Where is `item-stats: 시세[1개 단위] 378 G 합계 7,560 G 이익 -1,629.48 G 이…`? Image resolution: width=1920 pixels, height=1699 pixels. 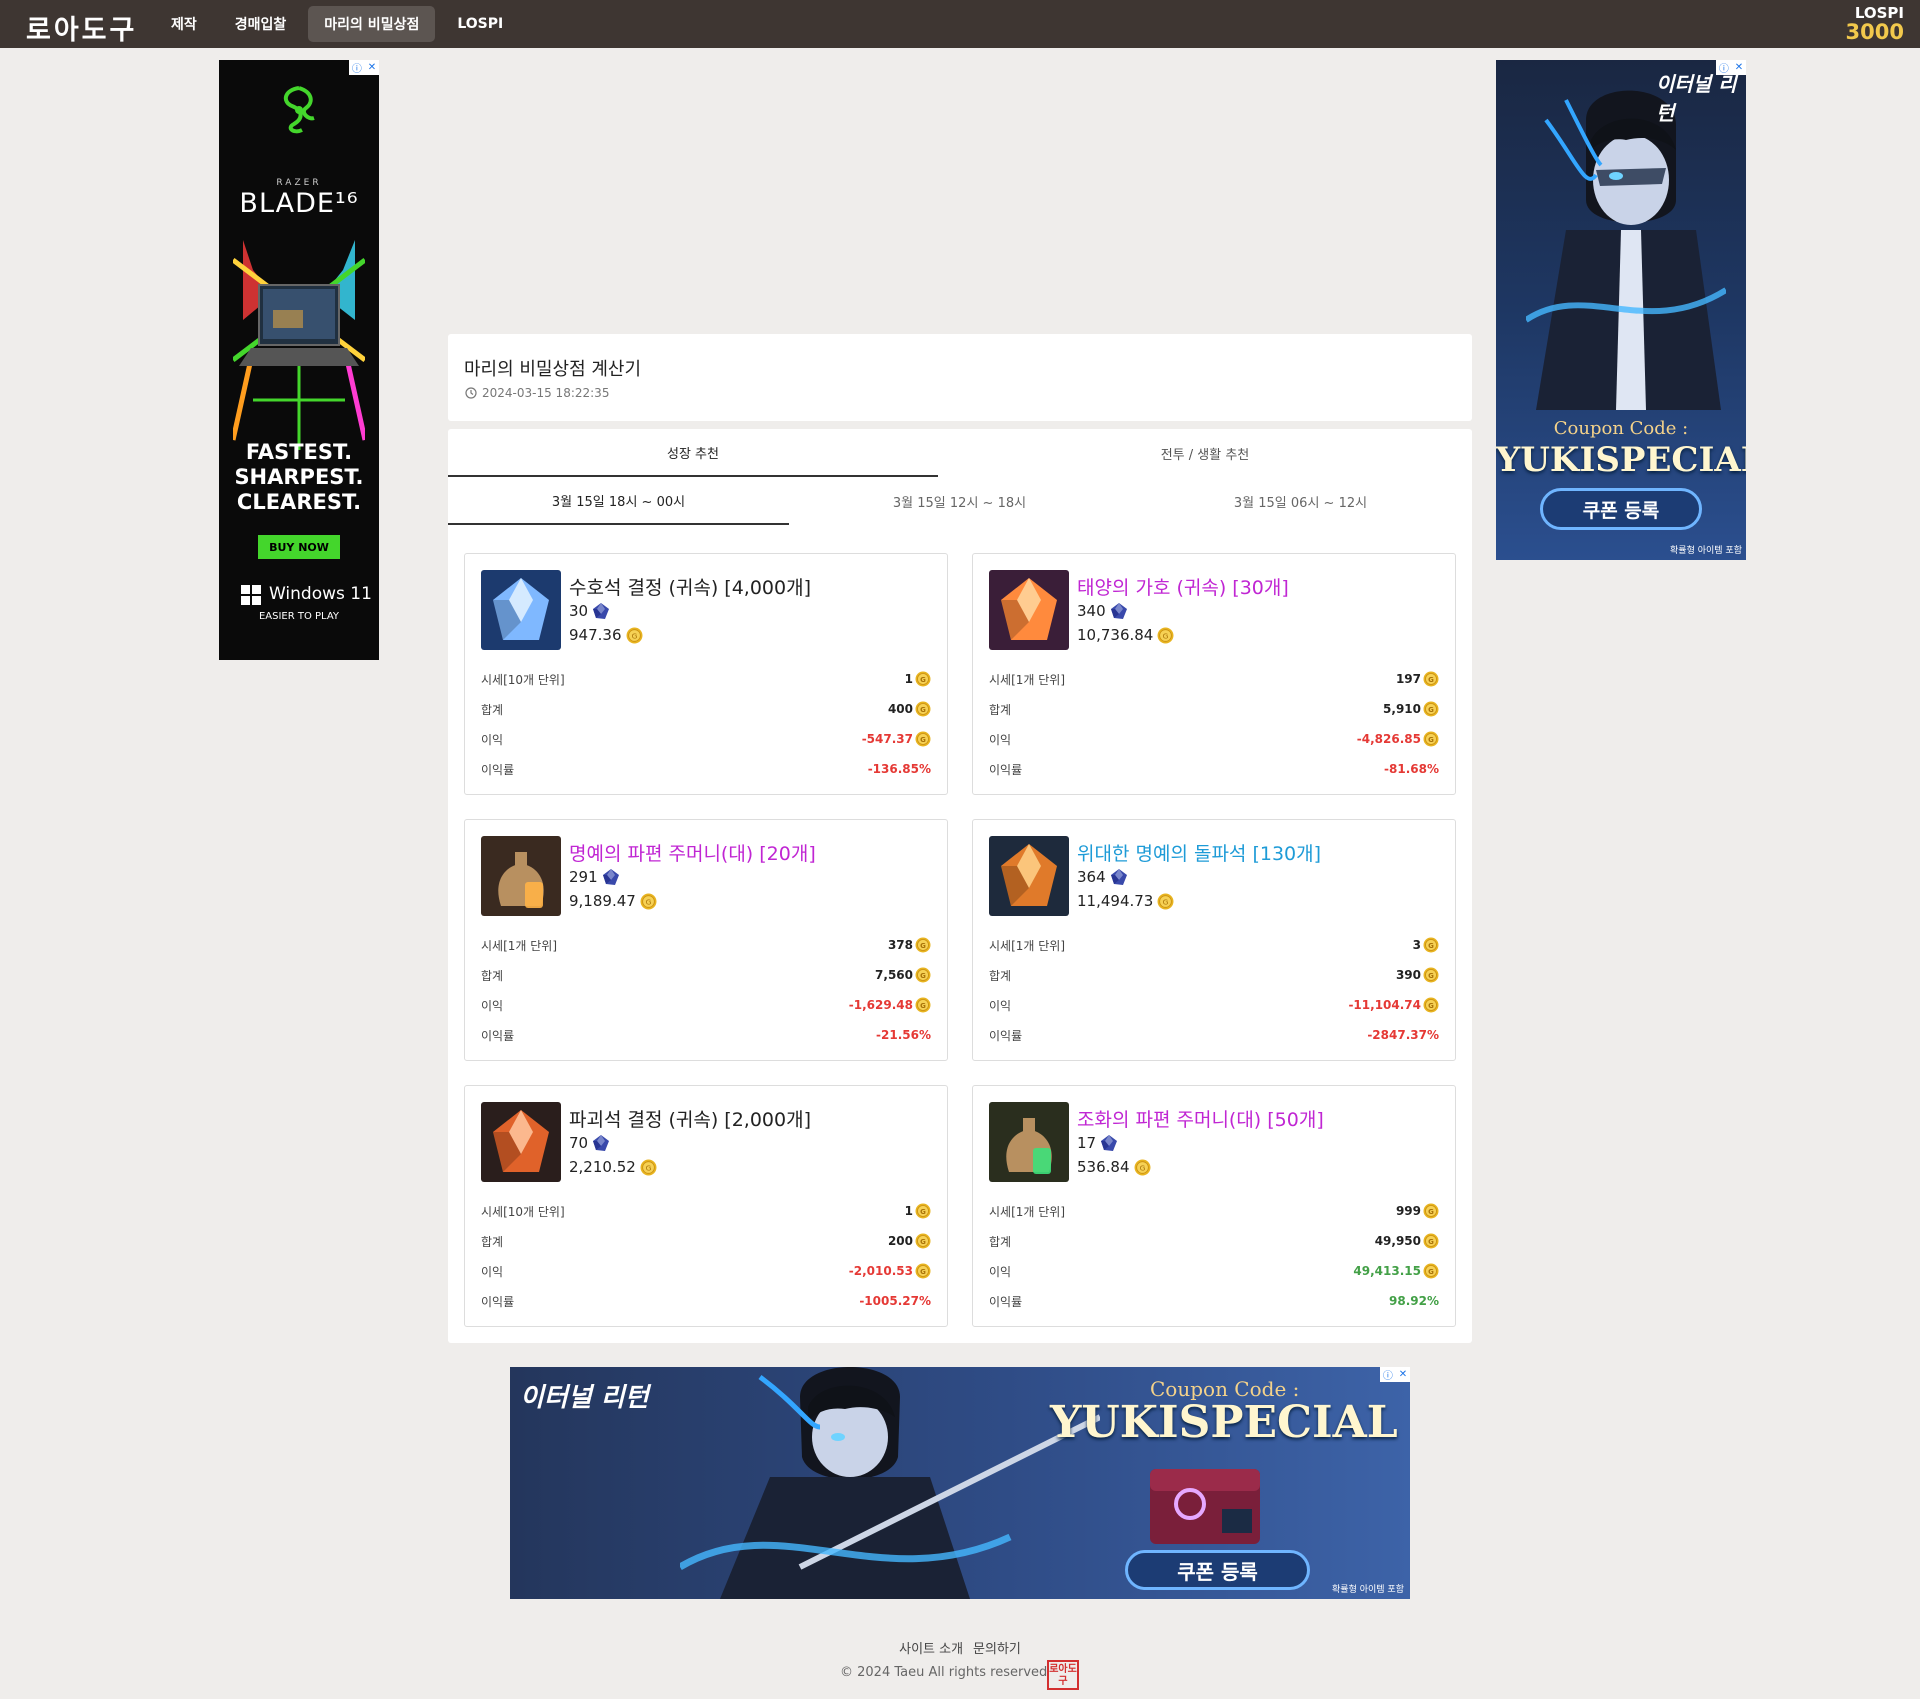 item-stats: 시세[1개 단위] 378 G 합계 7,560 G 이익 -1,629.48 G 이… is located at coordinates (706, 990).